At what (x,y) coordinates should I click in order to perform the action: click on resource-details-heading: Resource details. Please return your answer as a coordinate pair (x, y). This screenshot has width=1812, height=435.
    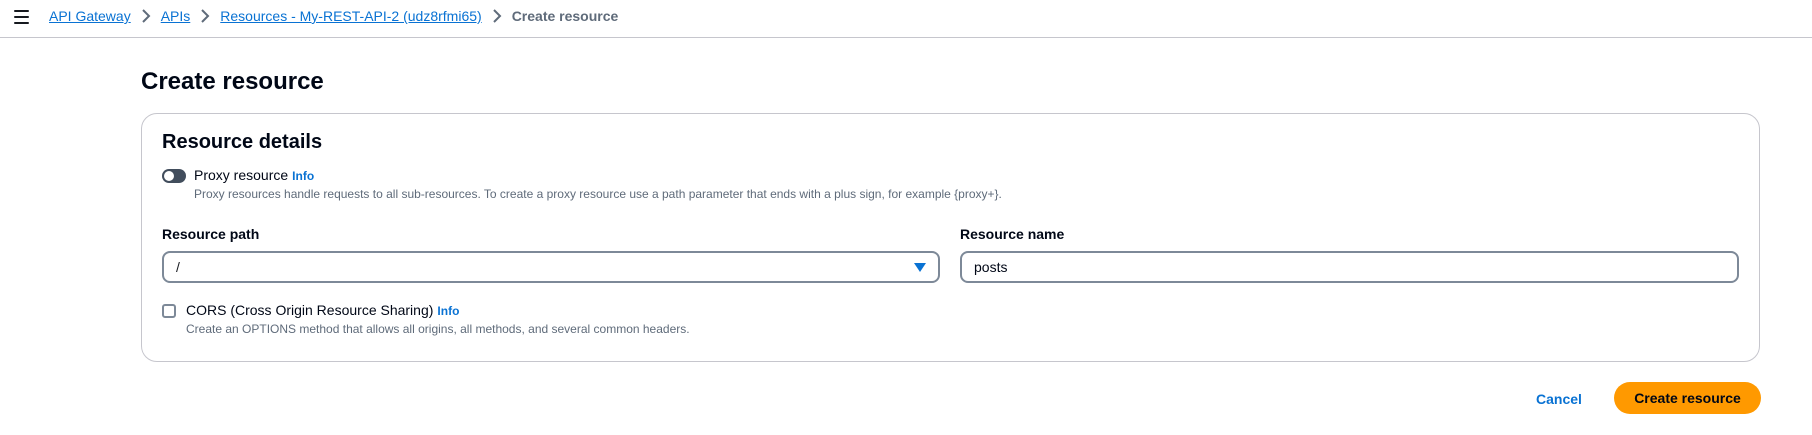
    Looking at the image, I should click on (242, 142).